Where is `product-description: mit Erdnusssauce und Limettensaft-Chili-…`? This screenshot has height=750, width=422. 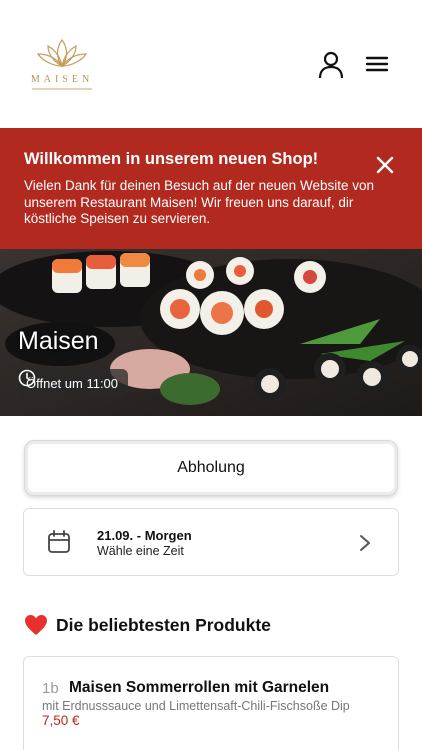 product-description: mit Erdnusssauce und Limettensaft-Chili-… is located at coordinates (196, 706).